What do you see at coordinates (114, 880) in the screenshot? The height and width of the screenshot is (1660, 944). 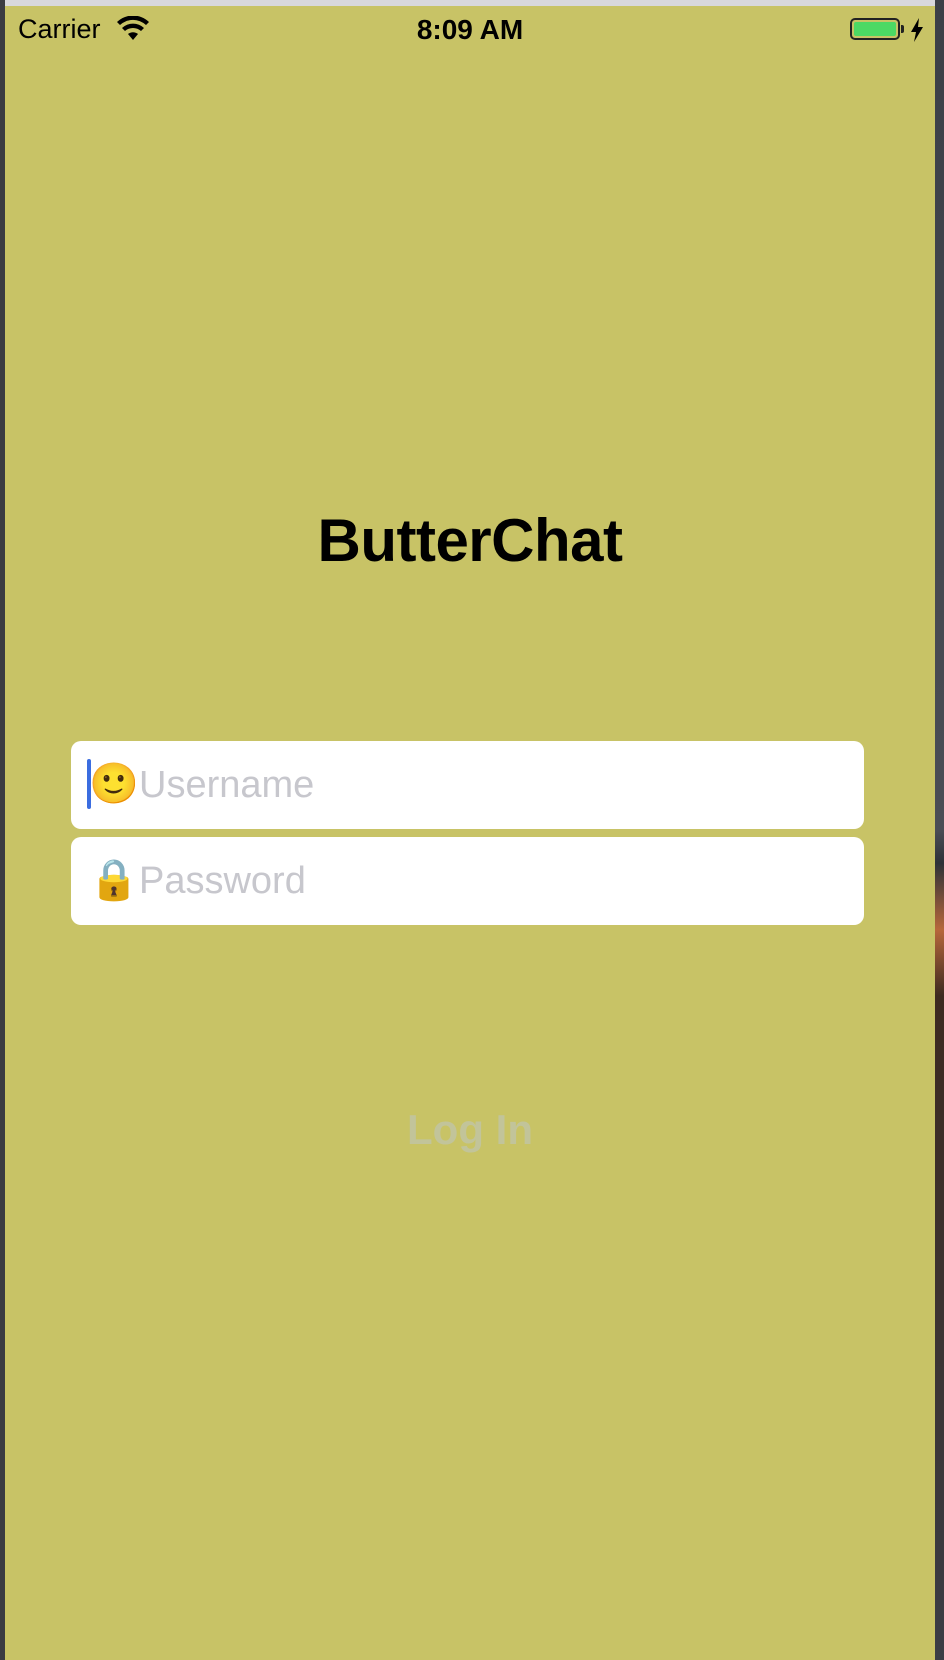 I see `lock-icon: 🔒` at bounding box center [114, 880].